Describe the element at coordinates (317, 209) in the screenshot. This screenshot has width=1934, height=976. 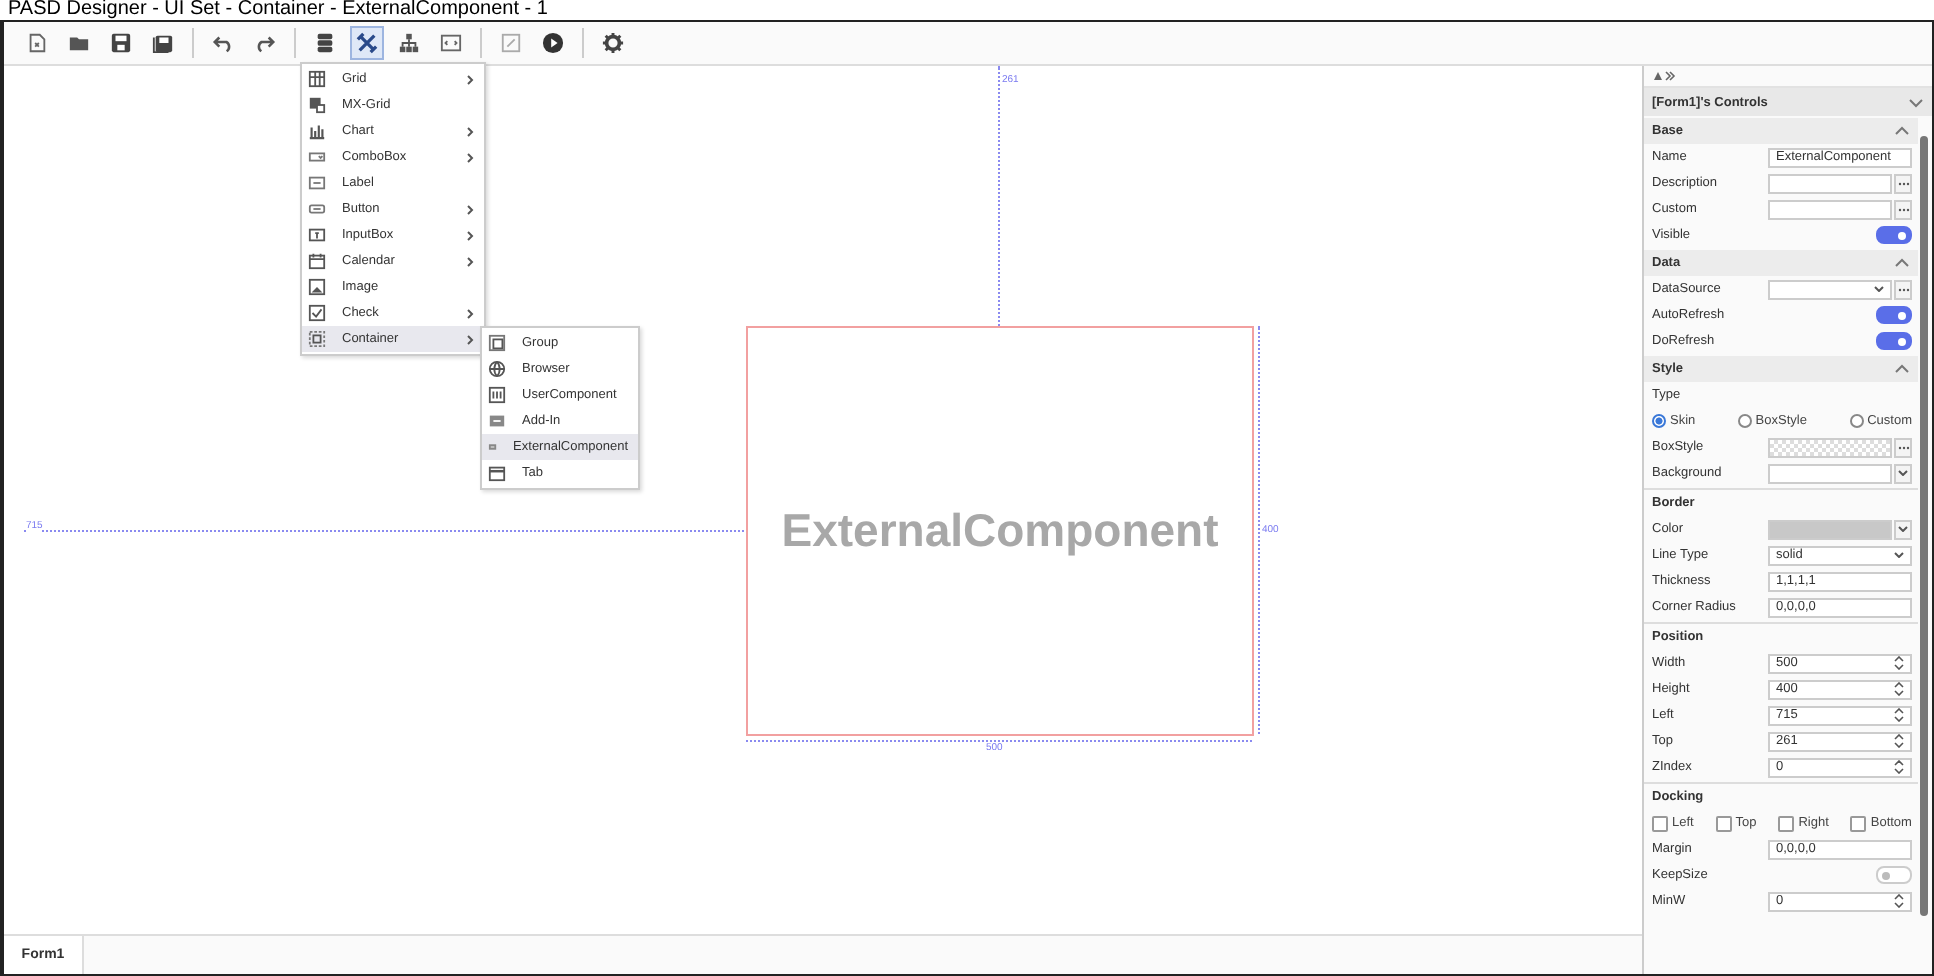
I see `button-icon` at that location.